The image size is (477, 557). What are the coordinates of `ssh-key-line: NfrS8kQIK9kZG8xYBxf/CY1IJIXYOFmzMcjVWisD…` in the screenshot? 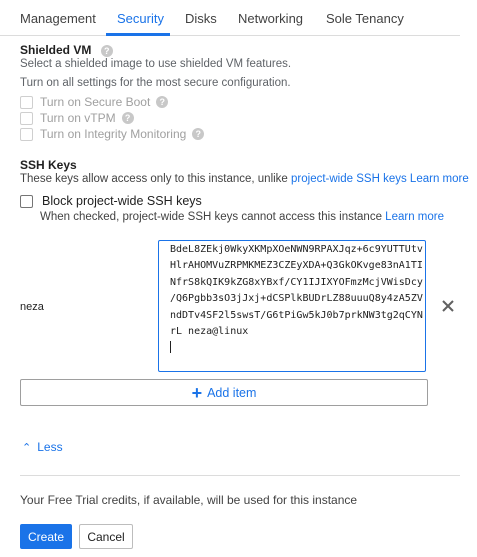 It's located at (296, 282).